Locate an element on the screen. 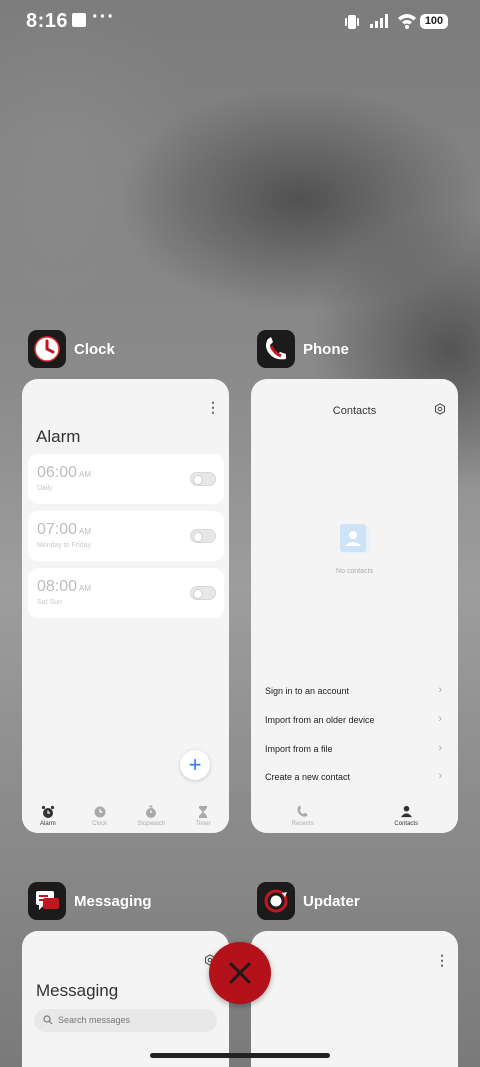 Image resolution: width=480 pixels, height=1067 pixels. notification-icon is located at coordinates (79, 20).